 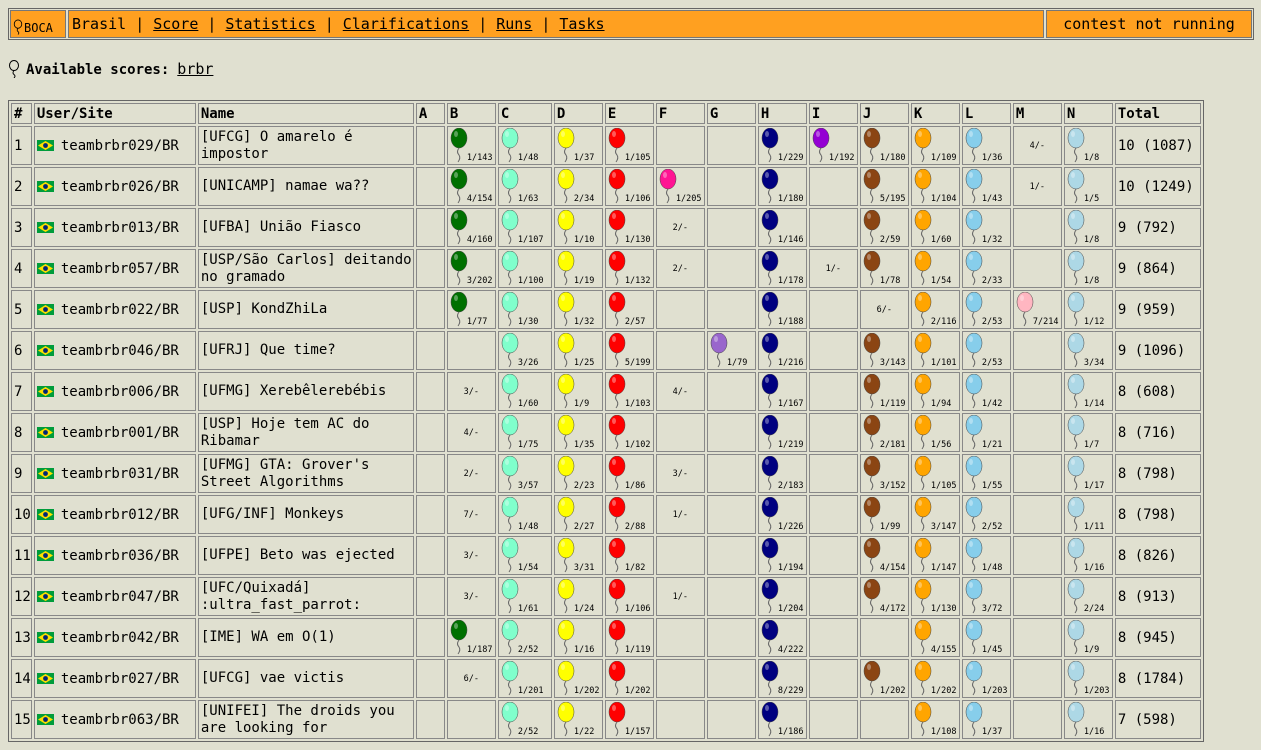 What do you see at coordinates (114, 391) in the screenshot?
I see `user-site-cell: teambrbr006/BR` at bounding box center [114, 391].